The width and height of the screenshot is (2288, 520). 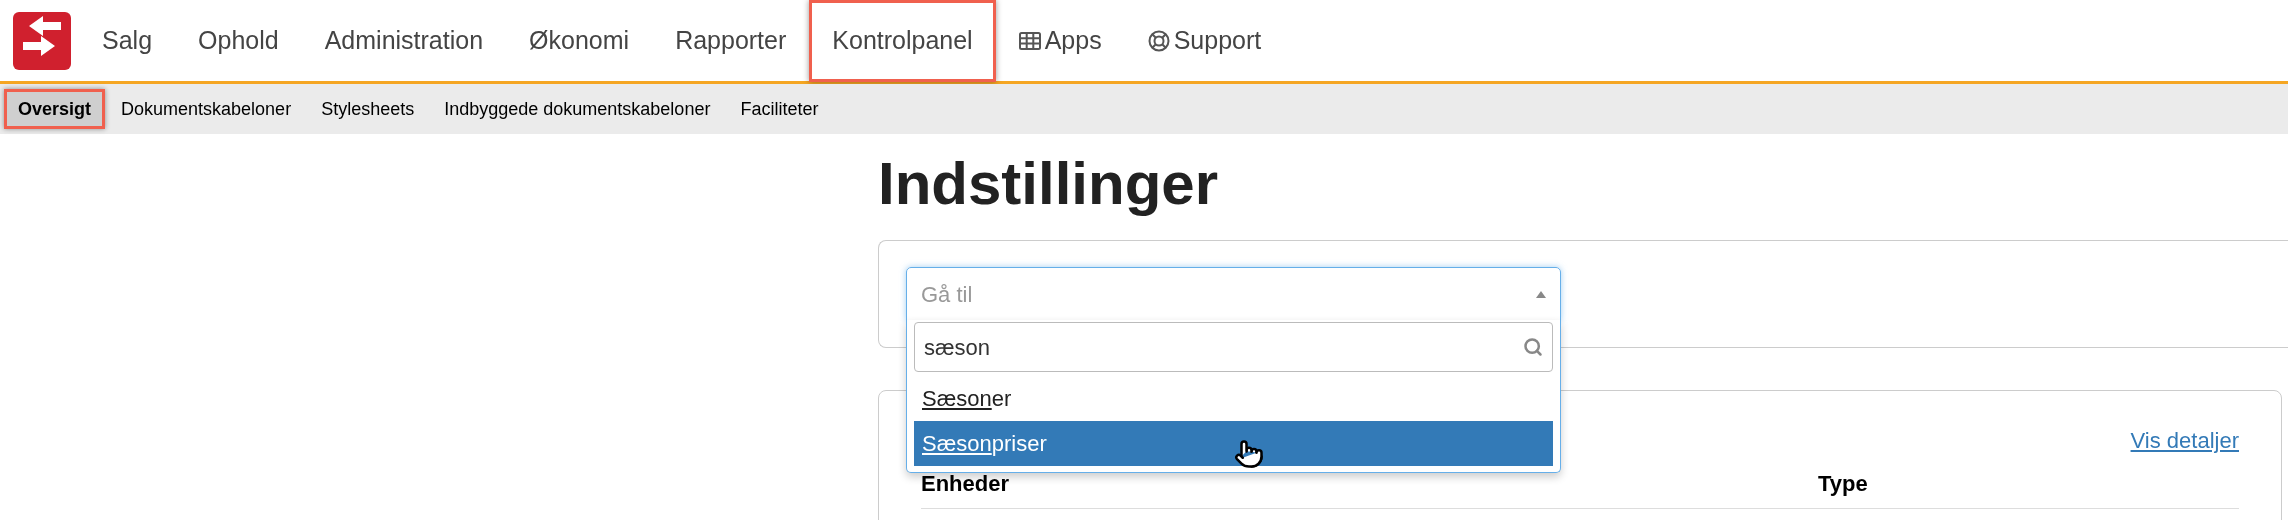 What do you see at coordinates (902, 41) in the screenshot?
I see `nav-link: Kontrolpanel` at bounding box center [902, 41].